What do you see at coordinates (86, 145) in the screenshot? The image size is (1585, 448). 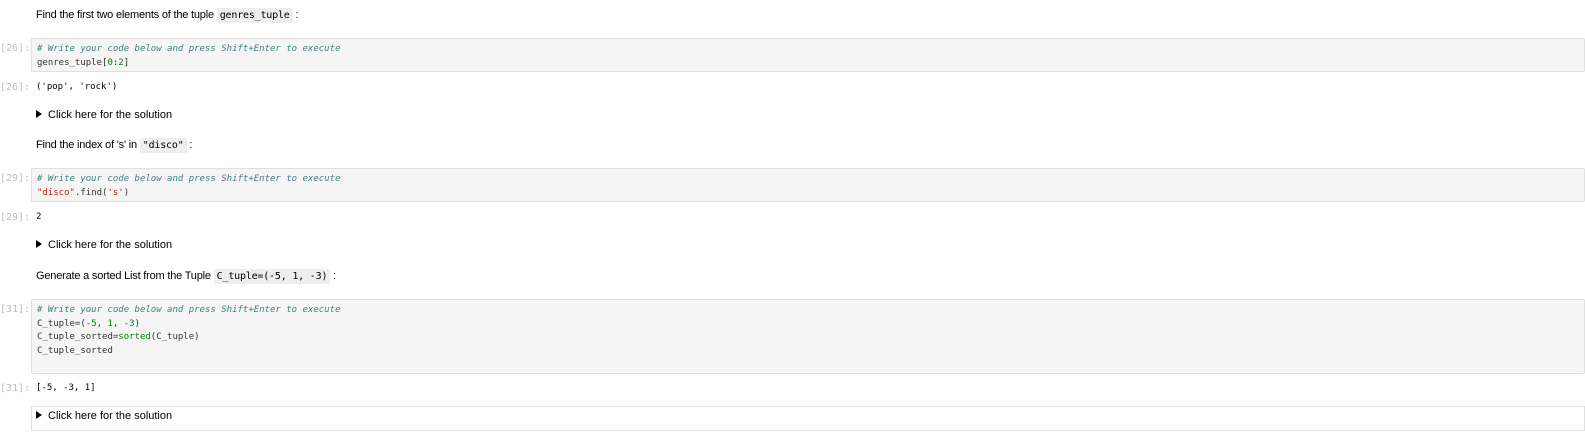 I see `prompt-text: Find the index of 's' in` at bounding box center [86, 145].